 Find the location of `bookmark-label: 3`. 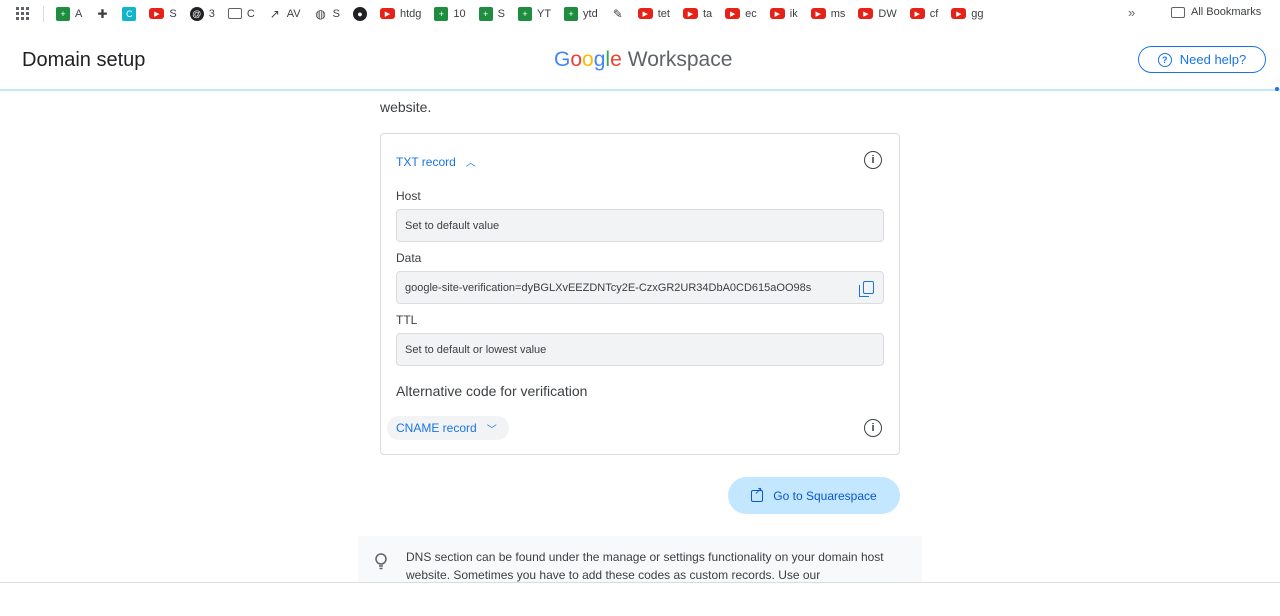

bookmark-label: 3 is located at coordinates (211, 13).